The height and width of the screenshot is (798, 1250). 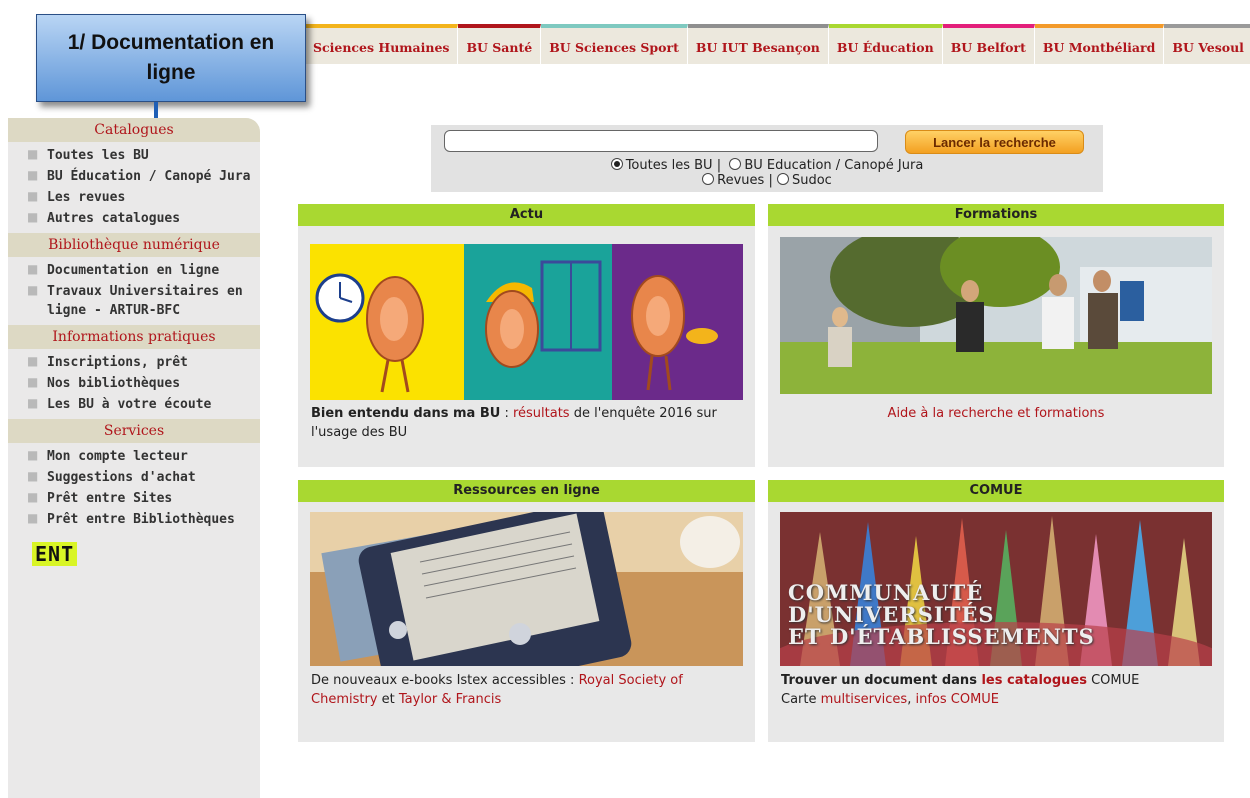 What do you see at coordinates (864, 699) in the screenshot?
I see `multiservices-link: multiservices` at bounding box center [864, 699].